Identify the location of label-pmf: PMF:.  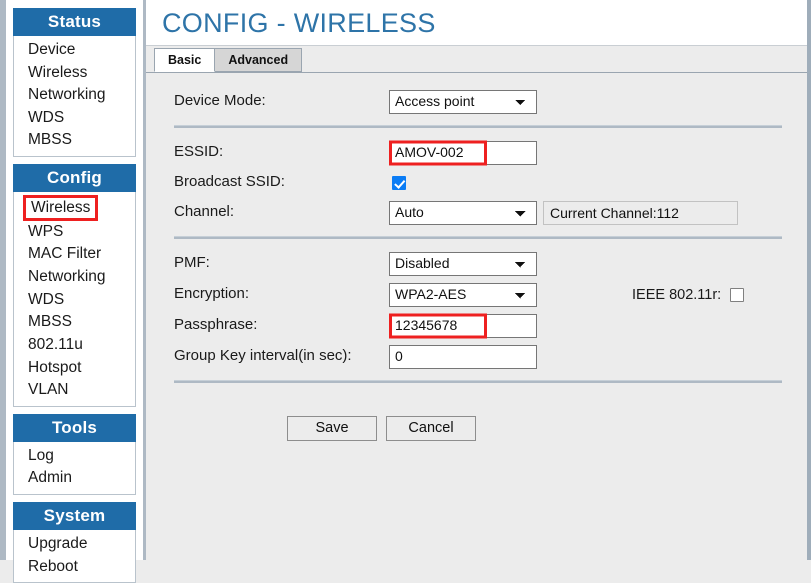
(192, 263).